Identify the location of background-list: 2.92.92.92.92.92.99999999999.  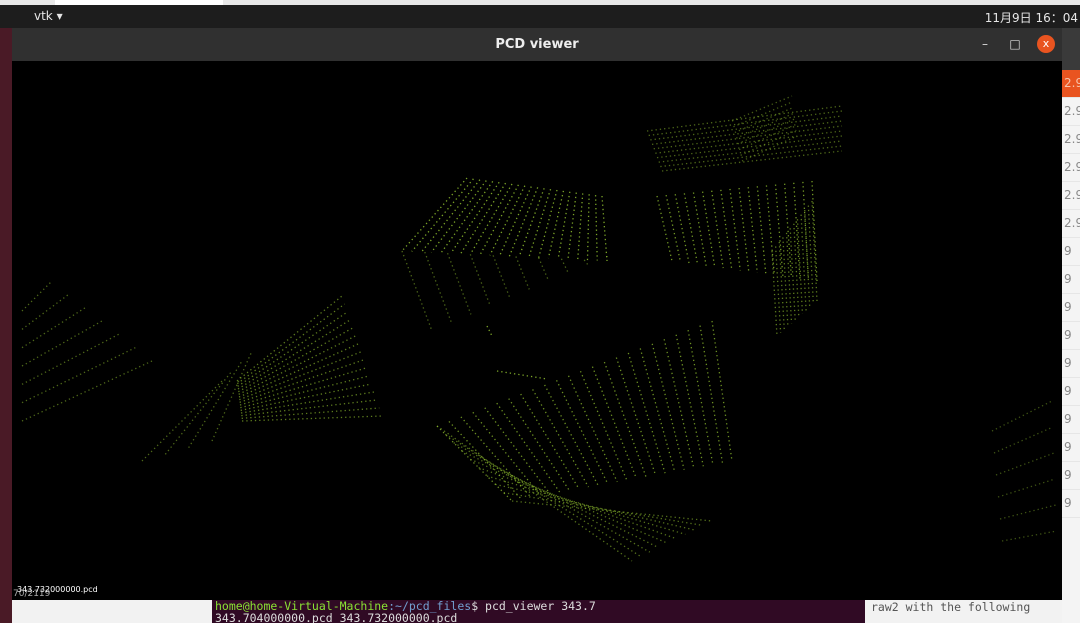
(1071, 325).